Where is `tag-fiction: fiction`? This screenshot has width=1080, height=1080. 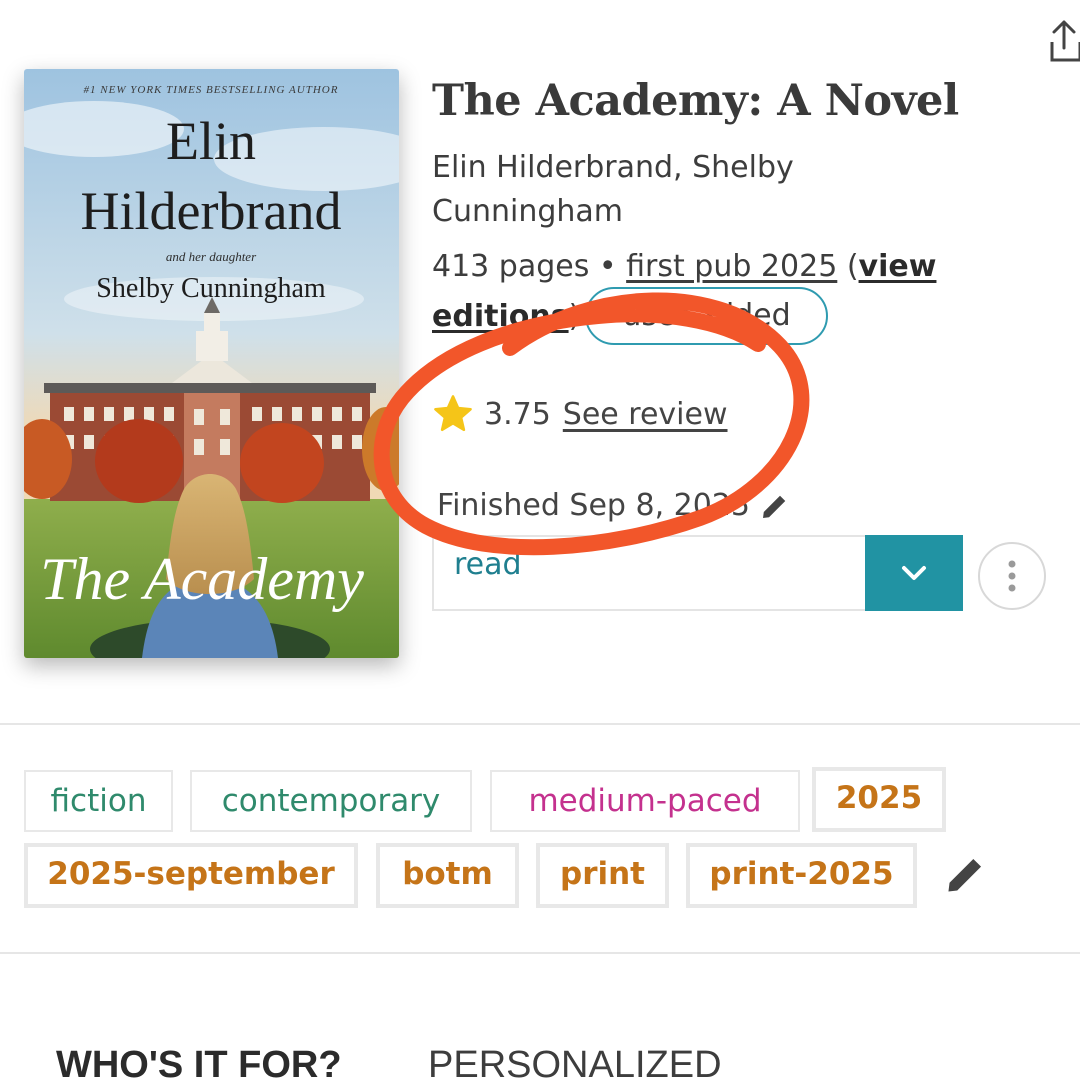 tag-fiction: fiction is located at coordinates (98, 801).